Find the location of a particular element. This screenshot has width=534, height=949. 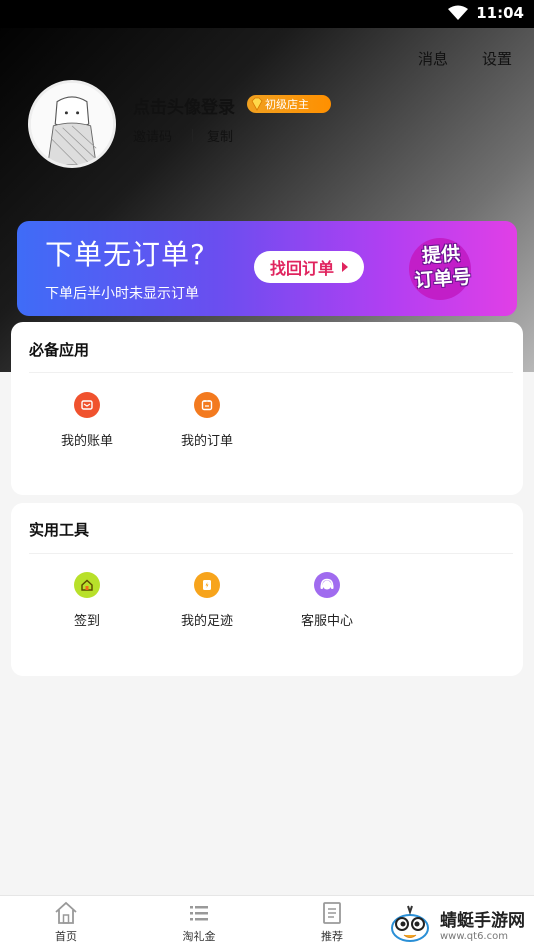

checkin-home-icon is located at coordinates (87, 585).